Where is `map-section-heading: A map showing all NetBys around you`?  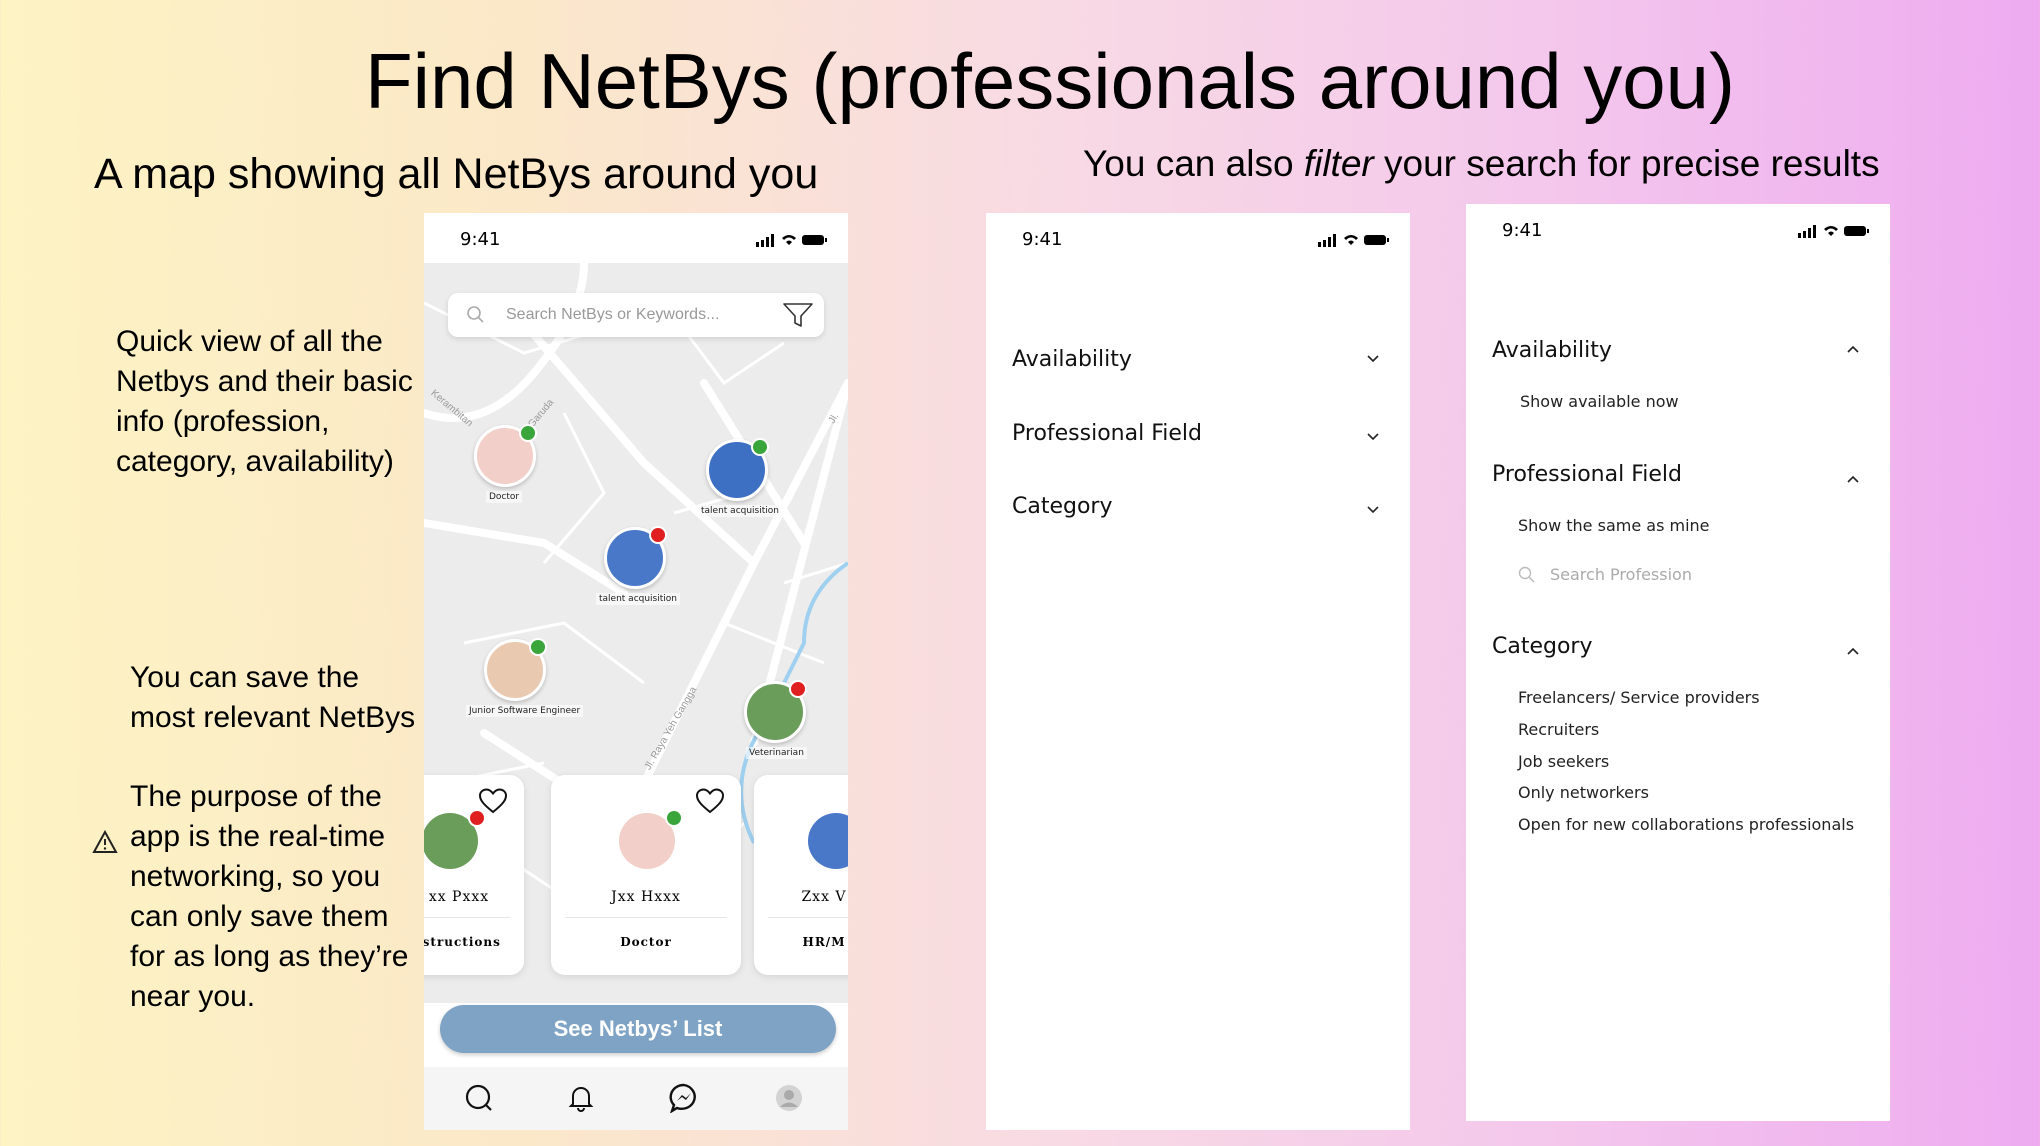
map-section-heading: A map showing all NetBys around you is located at coordinates (456, 174).